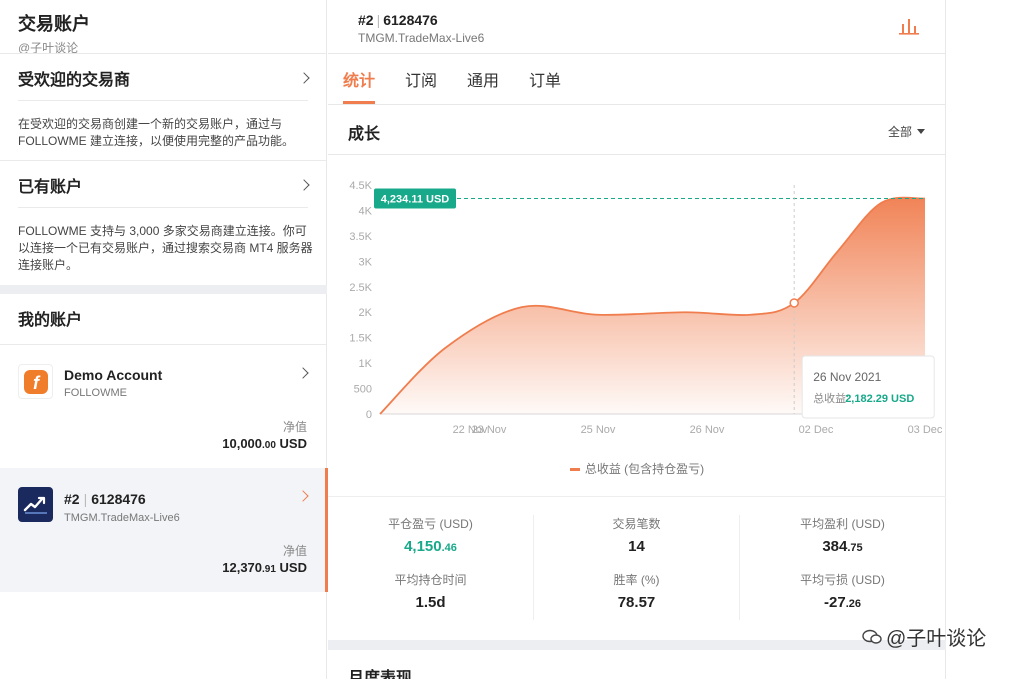  I want to click on stat-int: 78.57, so click(636, 602).